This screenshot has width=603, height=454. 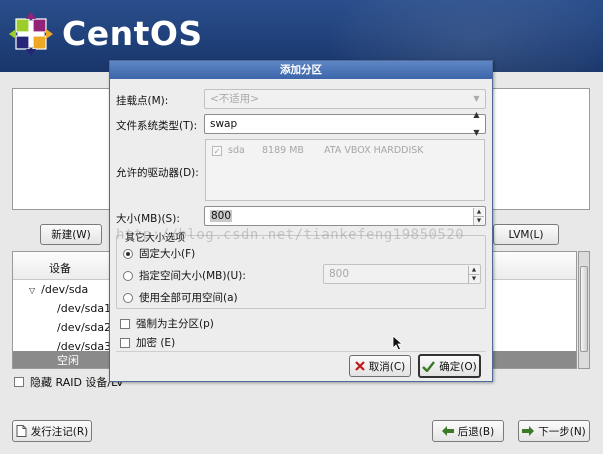 I want to click on size-spin-buttons: ▲ ▼, so click(x=478, y=216).